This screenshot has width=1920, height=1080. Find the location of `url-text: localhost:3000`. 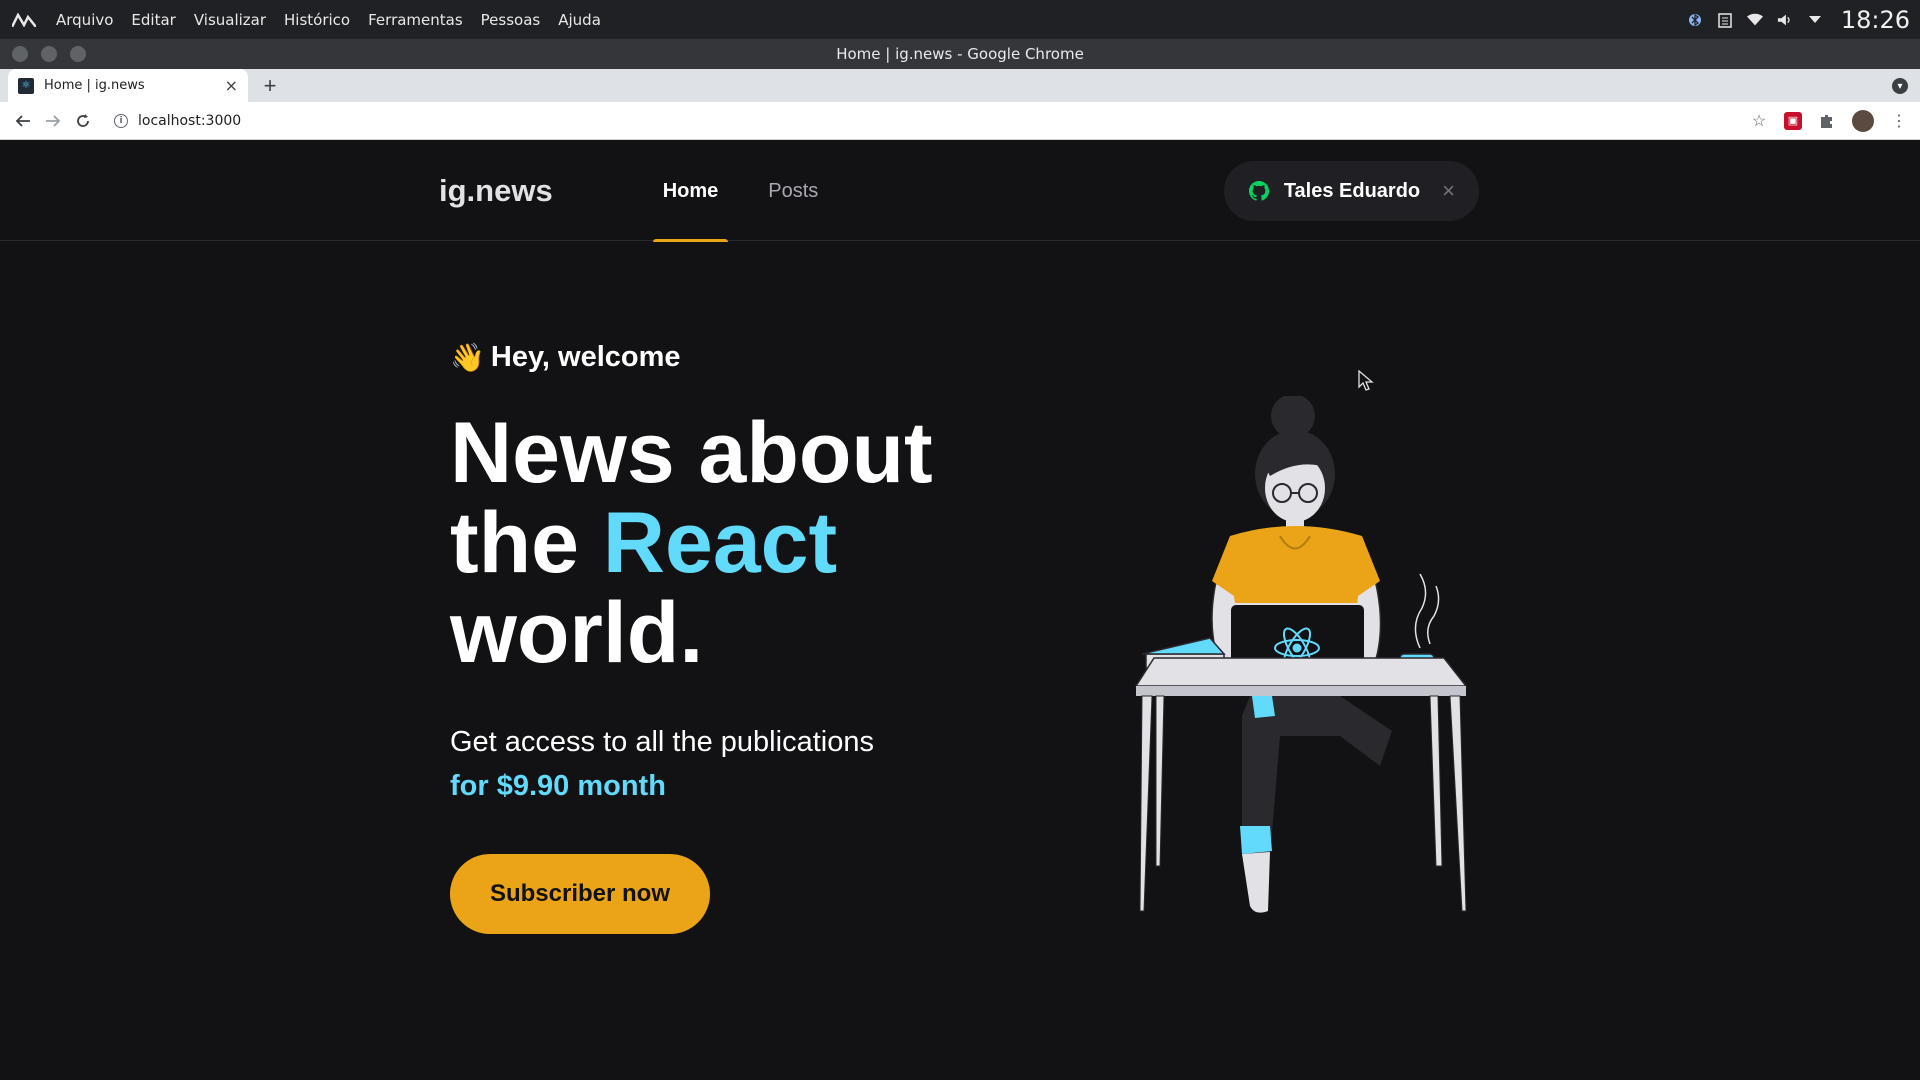

url-text: localhost:3000 is located at coordinates (189, 121).